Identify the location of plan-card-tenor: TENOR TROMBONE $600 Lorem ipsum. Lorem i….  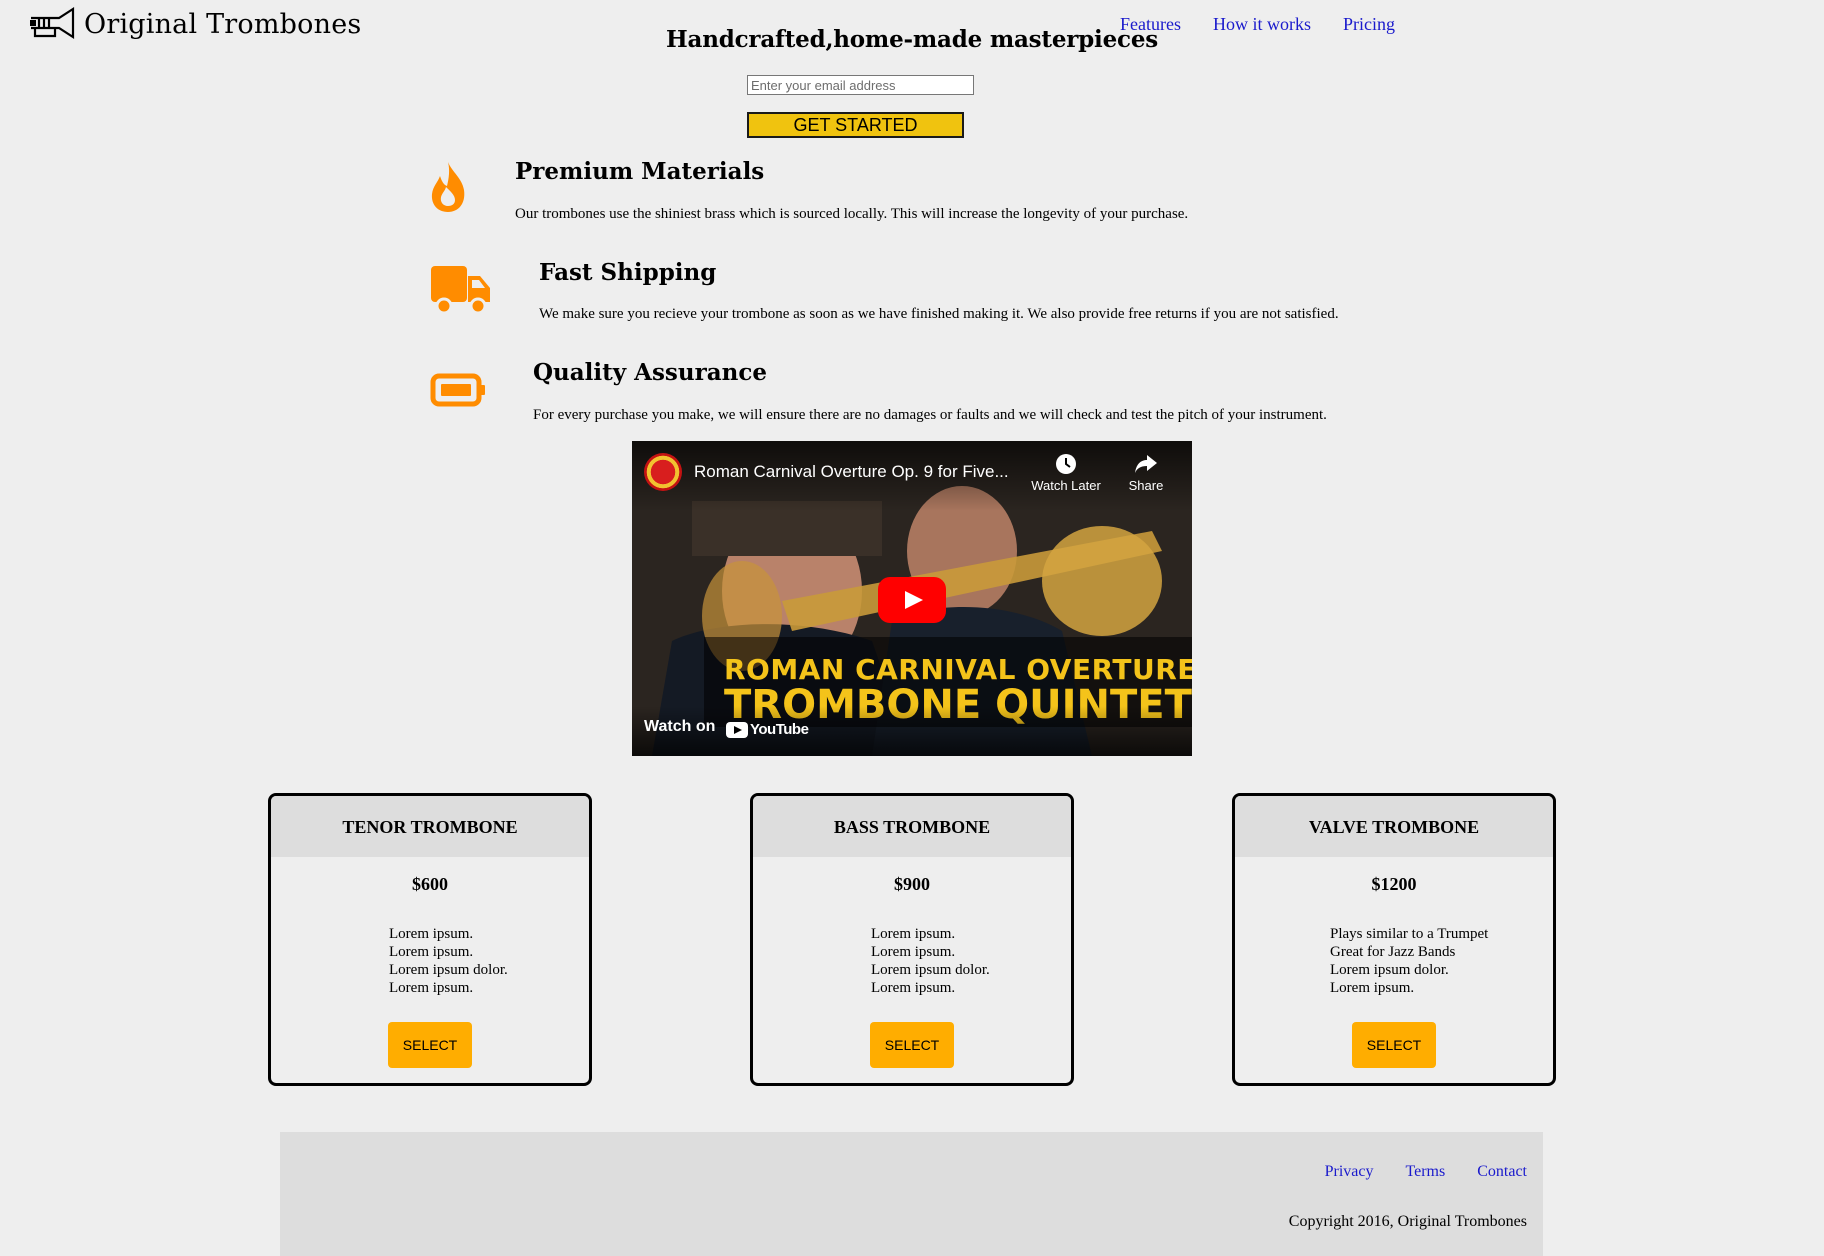
(430, 939).